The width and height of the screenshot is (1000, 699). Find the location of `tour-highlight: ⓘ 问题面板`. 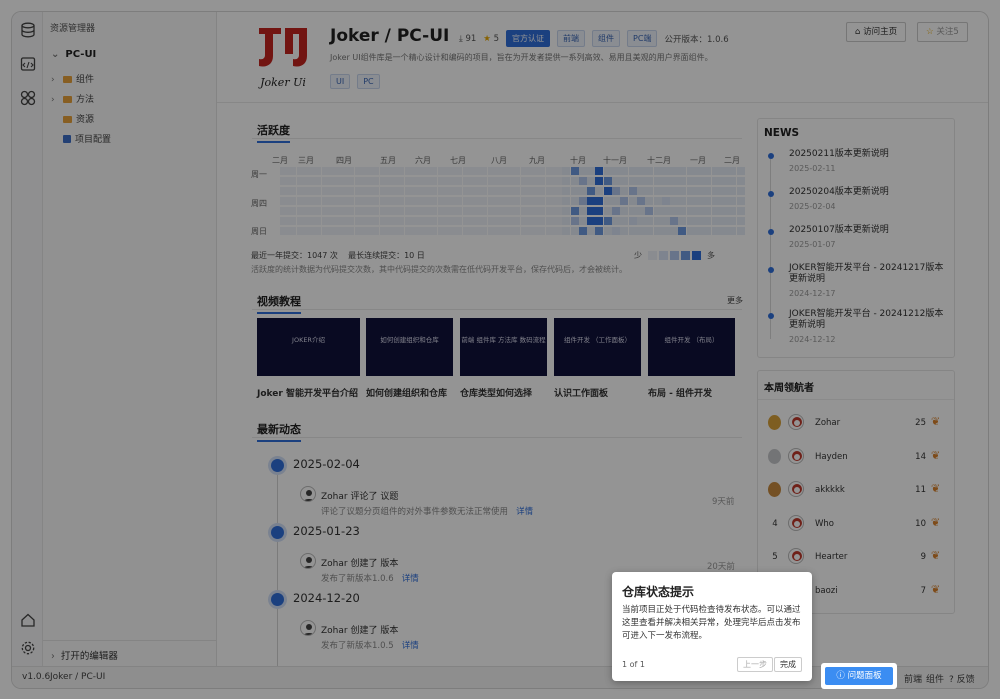

tour-highlight: ⓘ 问题面板 is located at coordinates (859, 676).